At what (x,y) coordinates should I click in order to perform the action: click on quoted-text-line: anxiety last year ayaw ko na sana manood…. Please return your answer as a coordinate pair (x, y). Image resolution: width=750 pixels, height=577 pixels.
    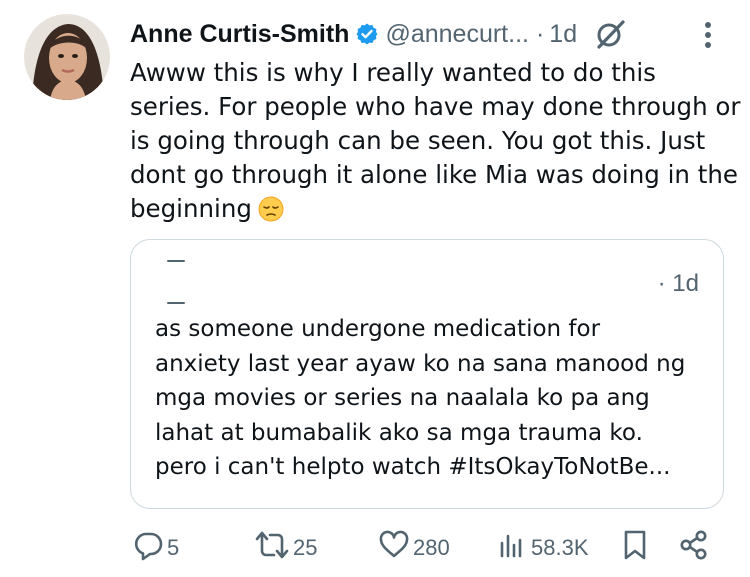
    Looking at the image, I should click on (420, 363).